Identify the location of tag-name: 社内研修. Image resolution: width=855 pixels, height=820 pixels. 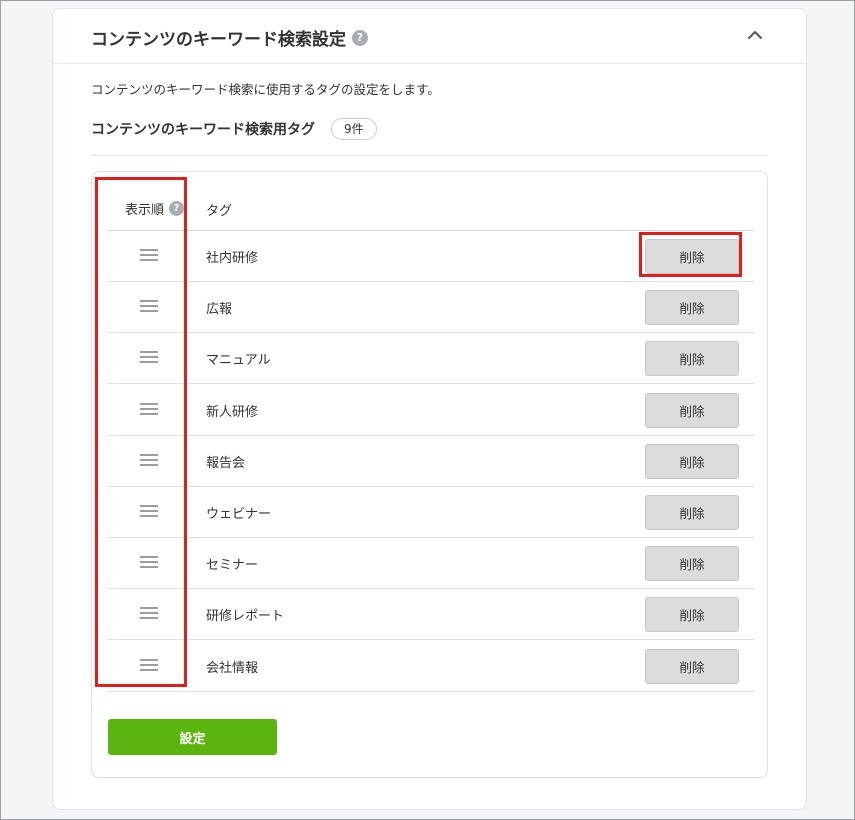
(232, 258).